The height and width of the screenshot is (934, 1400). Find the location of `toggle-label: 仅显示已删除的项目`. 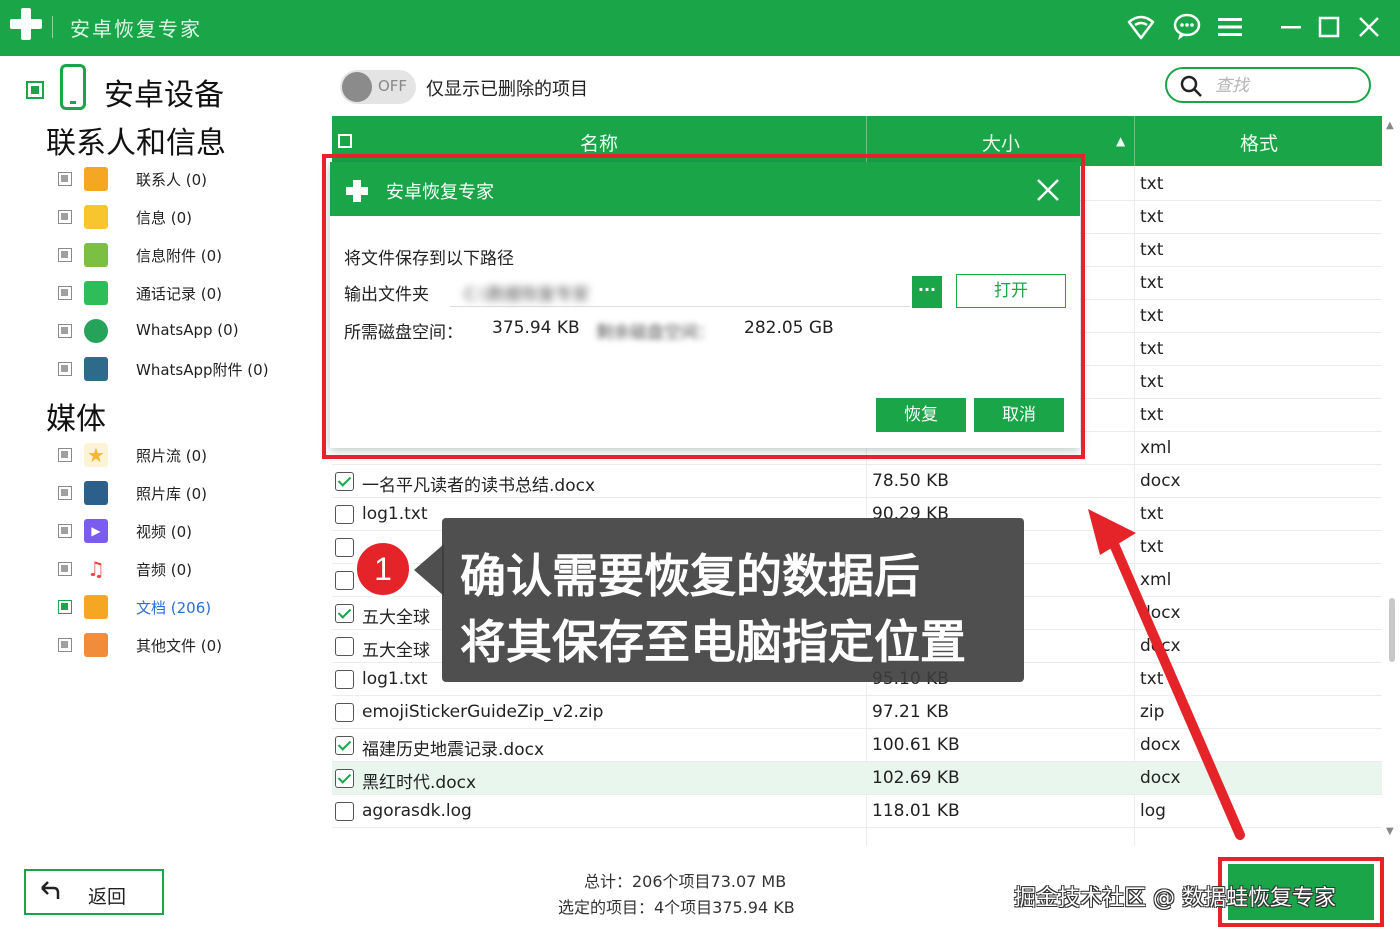

toggle-label: 仅显示已删除的项目 is located at coordinates (507, 89).